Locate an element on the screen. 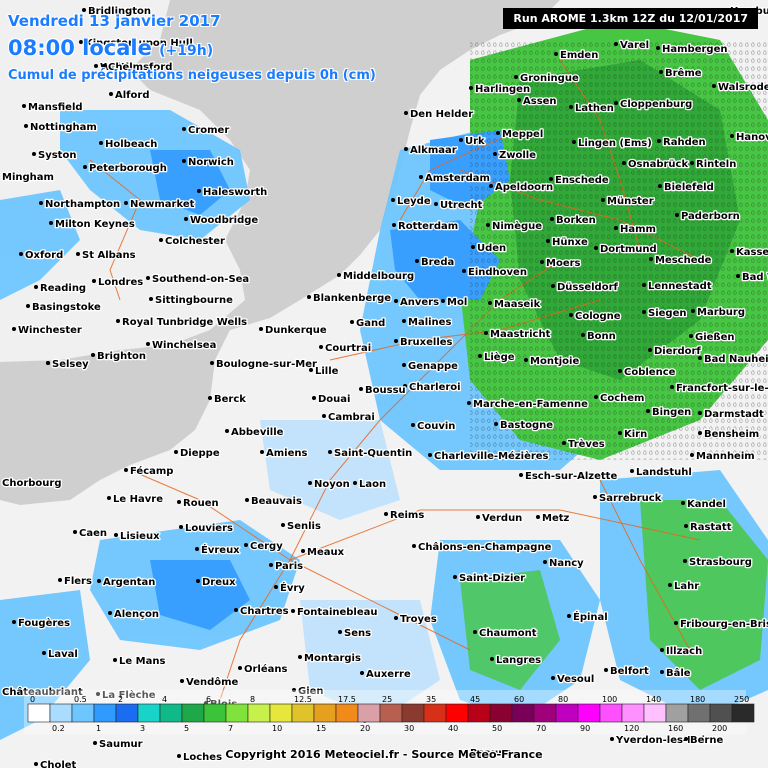 This screenshot has height=768, width=768. city-label: Kandel is located at coordinates (706, 504).